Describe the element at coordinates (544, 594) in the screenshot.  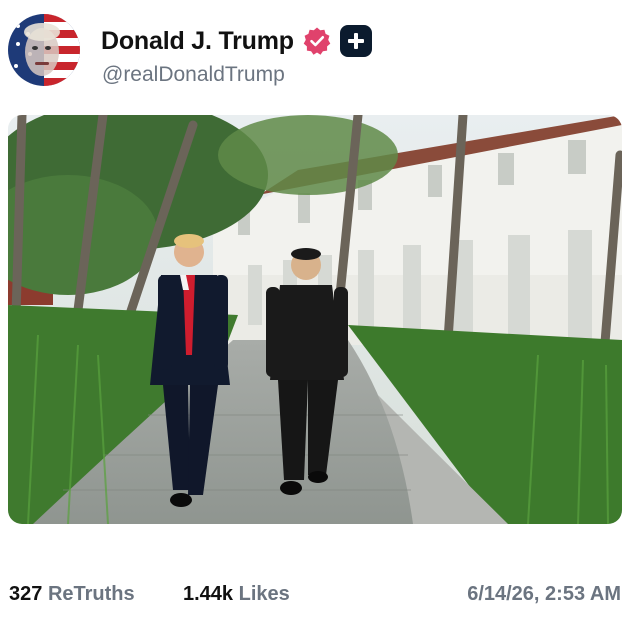
I see `post-timestamp: 6/14/26, 2:53 AM` at that location.